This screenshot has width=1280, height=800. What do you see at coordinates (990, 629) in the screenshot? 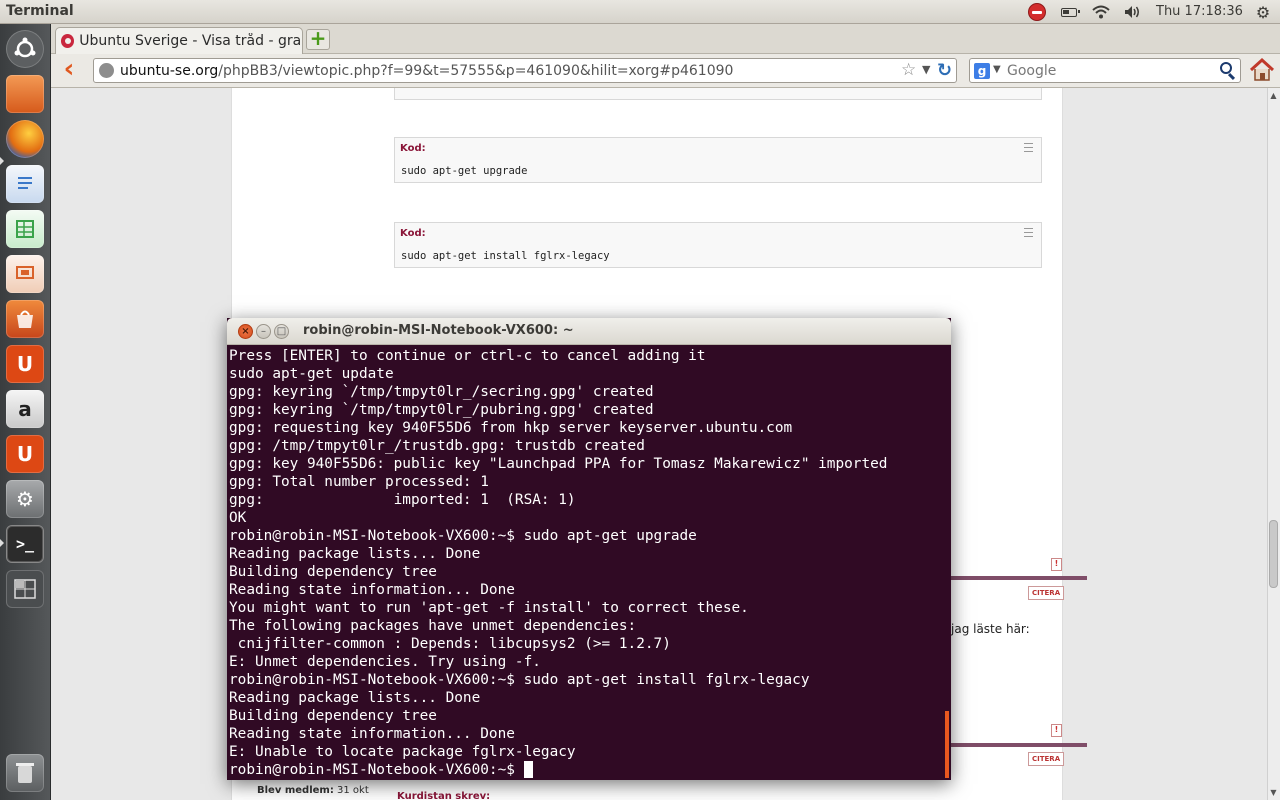
I see `post-text-fragment: jag läste här:` at bounding box center [990, 629].